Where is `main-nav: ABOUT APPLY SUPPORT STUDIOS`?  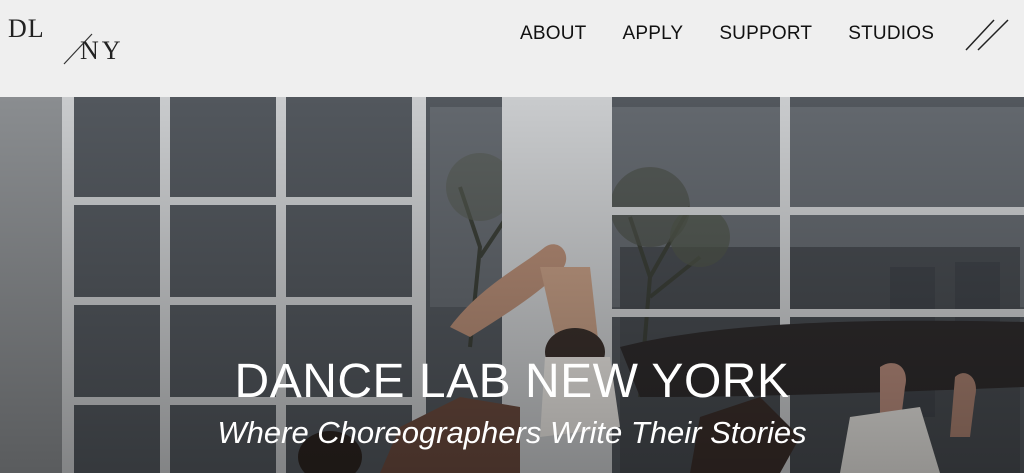 main-nav: ABOUT APPLY SUPPORT STUDIOS is located at coordinates (727, 34).